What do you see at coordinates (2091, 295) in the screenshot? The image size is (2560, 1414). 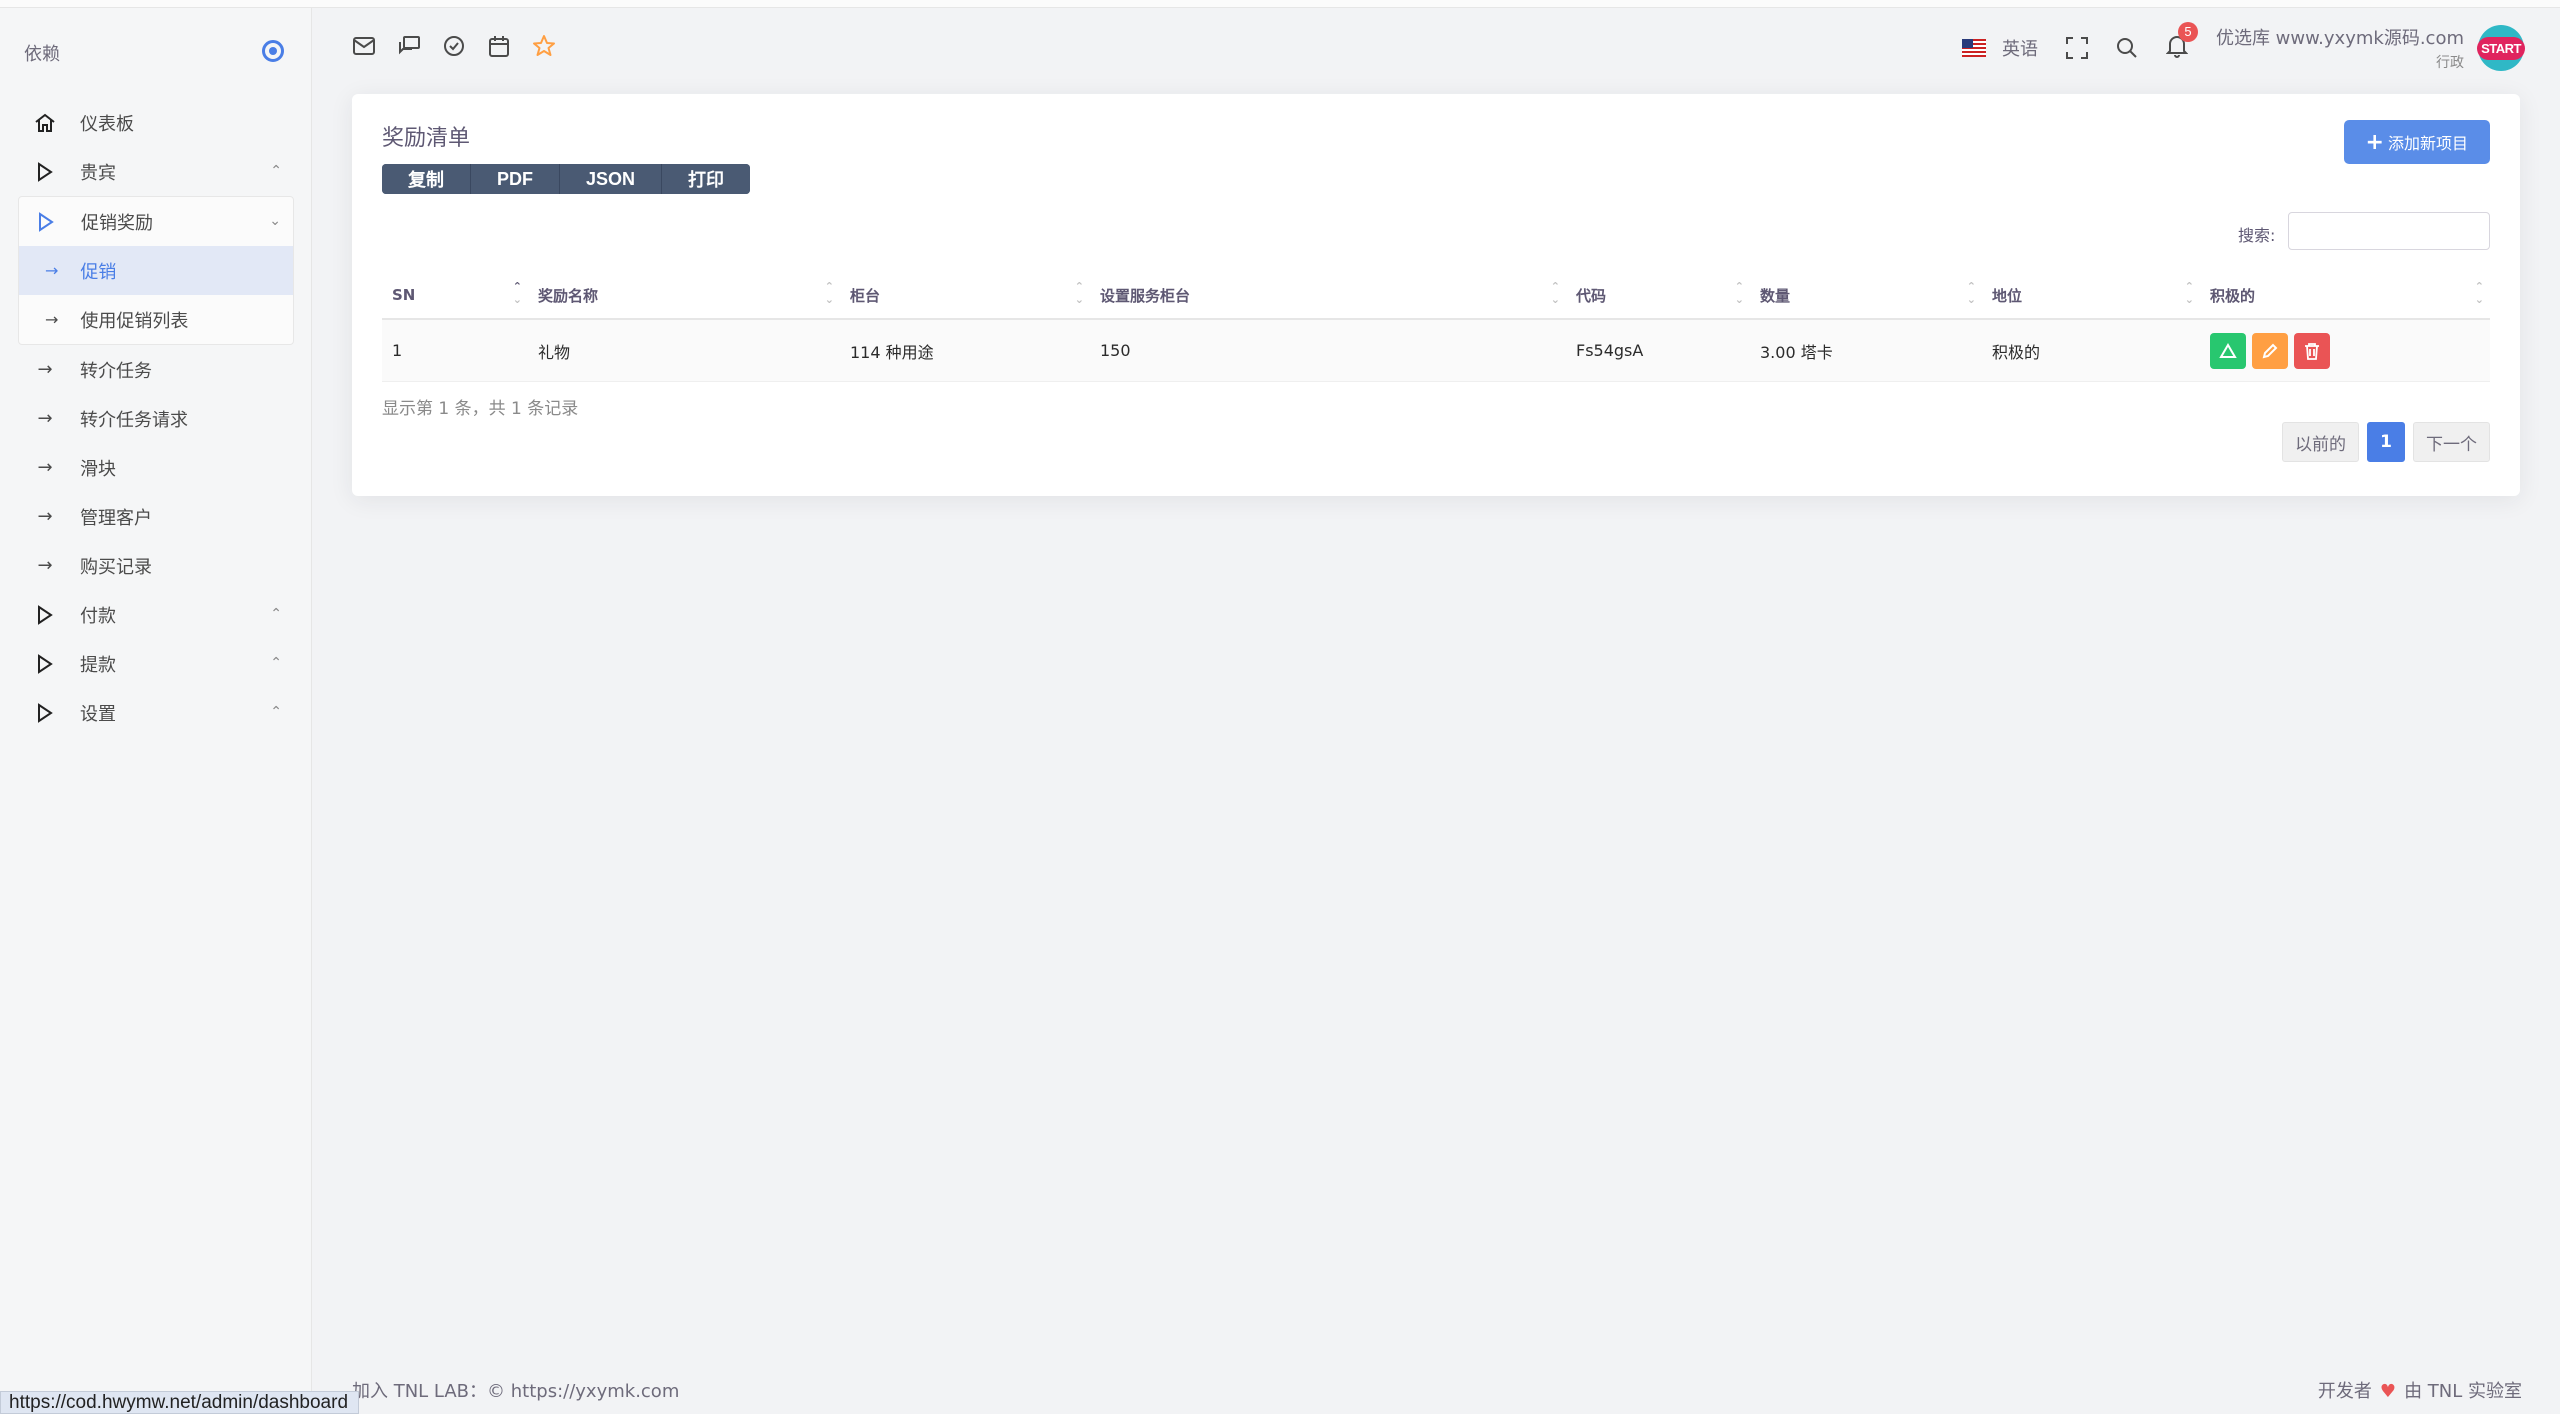 I see `column-header-status: 地位 ⌃ ⌄` at bounding box center [2091, 295].